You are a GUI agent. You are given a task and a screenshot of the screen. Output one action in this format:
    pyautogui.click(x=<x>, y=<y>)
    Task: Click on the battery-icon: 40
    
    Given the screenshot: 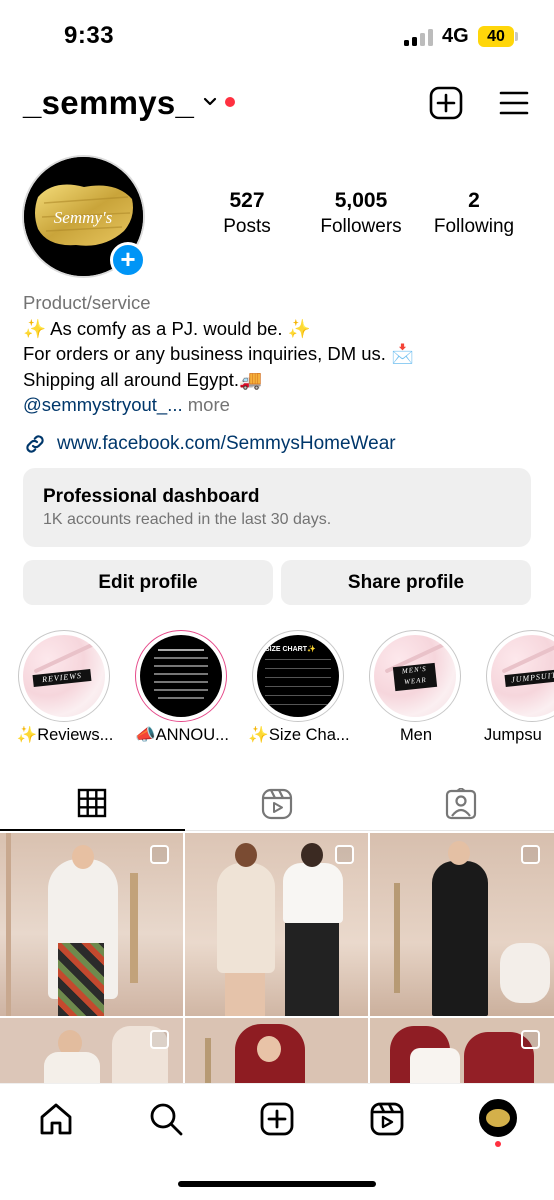 What is the action you would take?
    pyautogui.click(x=496, y=36)
    